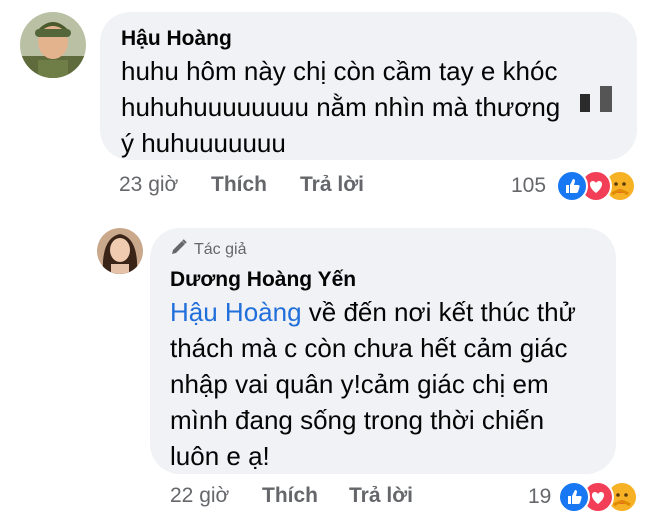 The width and height of the screenshot is (660, 518). Describe the element at coordinates (176, 39) in the screenshot. I see `comment-author: Hậu Hoàng` at that location.